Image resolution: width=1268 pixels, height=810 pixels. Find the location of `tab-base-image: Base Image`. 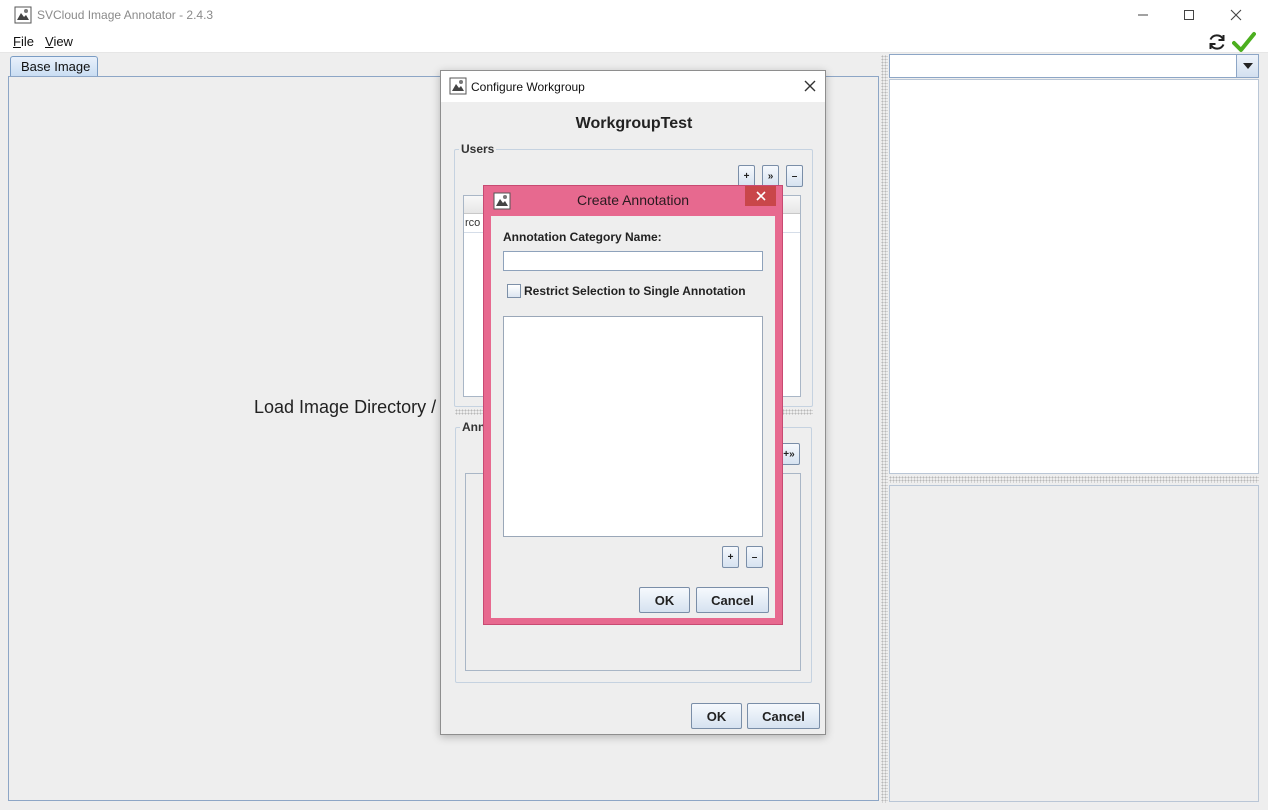

tab-base-image: Base Image is located at coordinates (54, 66).